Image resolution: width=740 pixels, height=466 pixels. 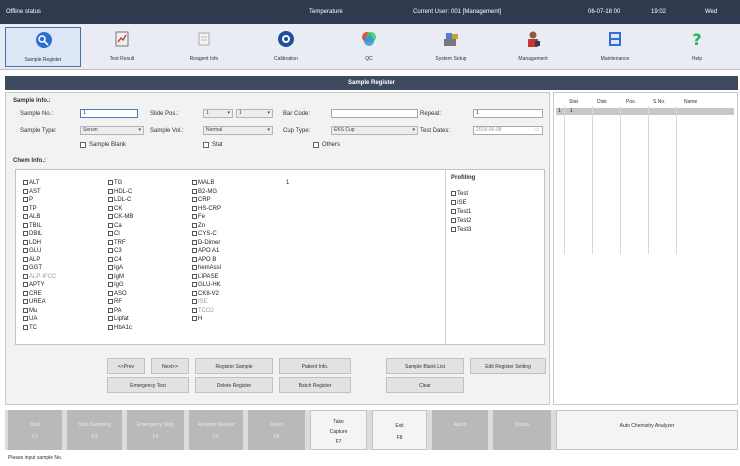 What do you see at coordinates (120, 328) in the screenshot?
I see `test-checkbox-hba1c: HbA1c` at bounding box center [120, 328].